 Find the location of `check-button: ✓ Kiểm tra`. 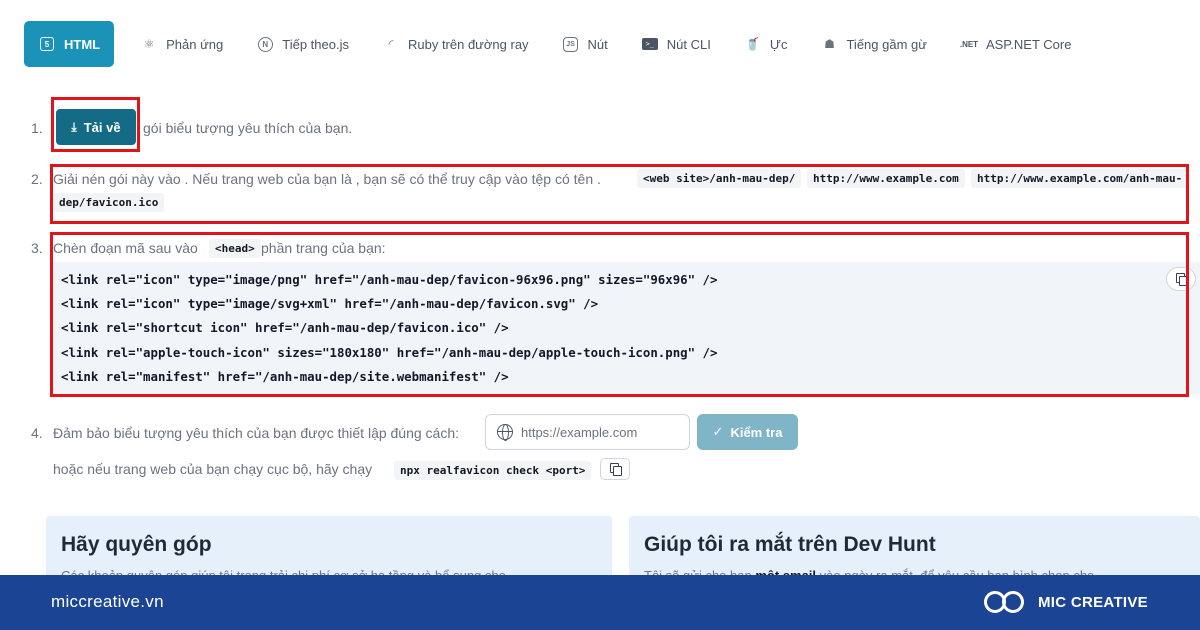

check-button: ✓ Kiểm tra is located at coordinates (747, 432).